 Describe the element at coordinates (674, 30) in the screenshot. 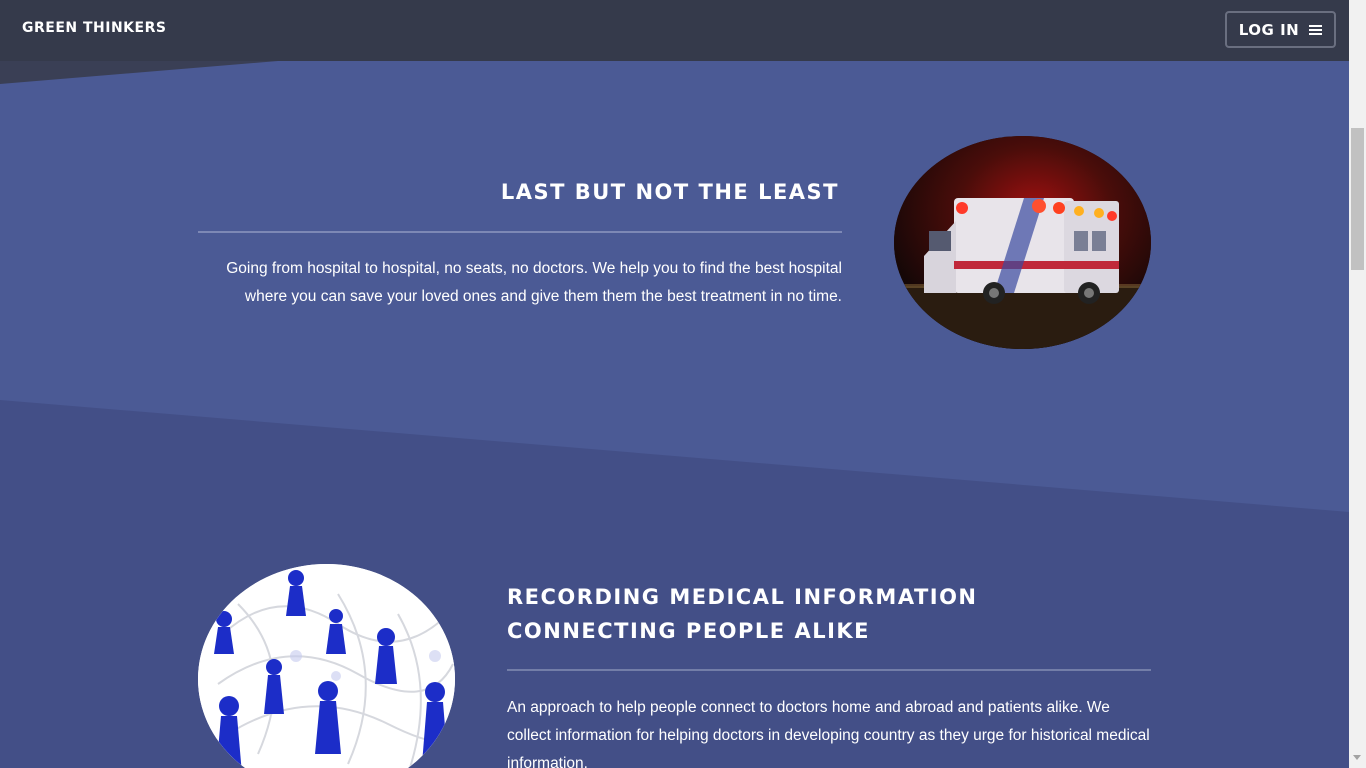

I see `navbar: GREEN THINKERS LOG IN` at that location.